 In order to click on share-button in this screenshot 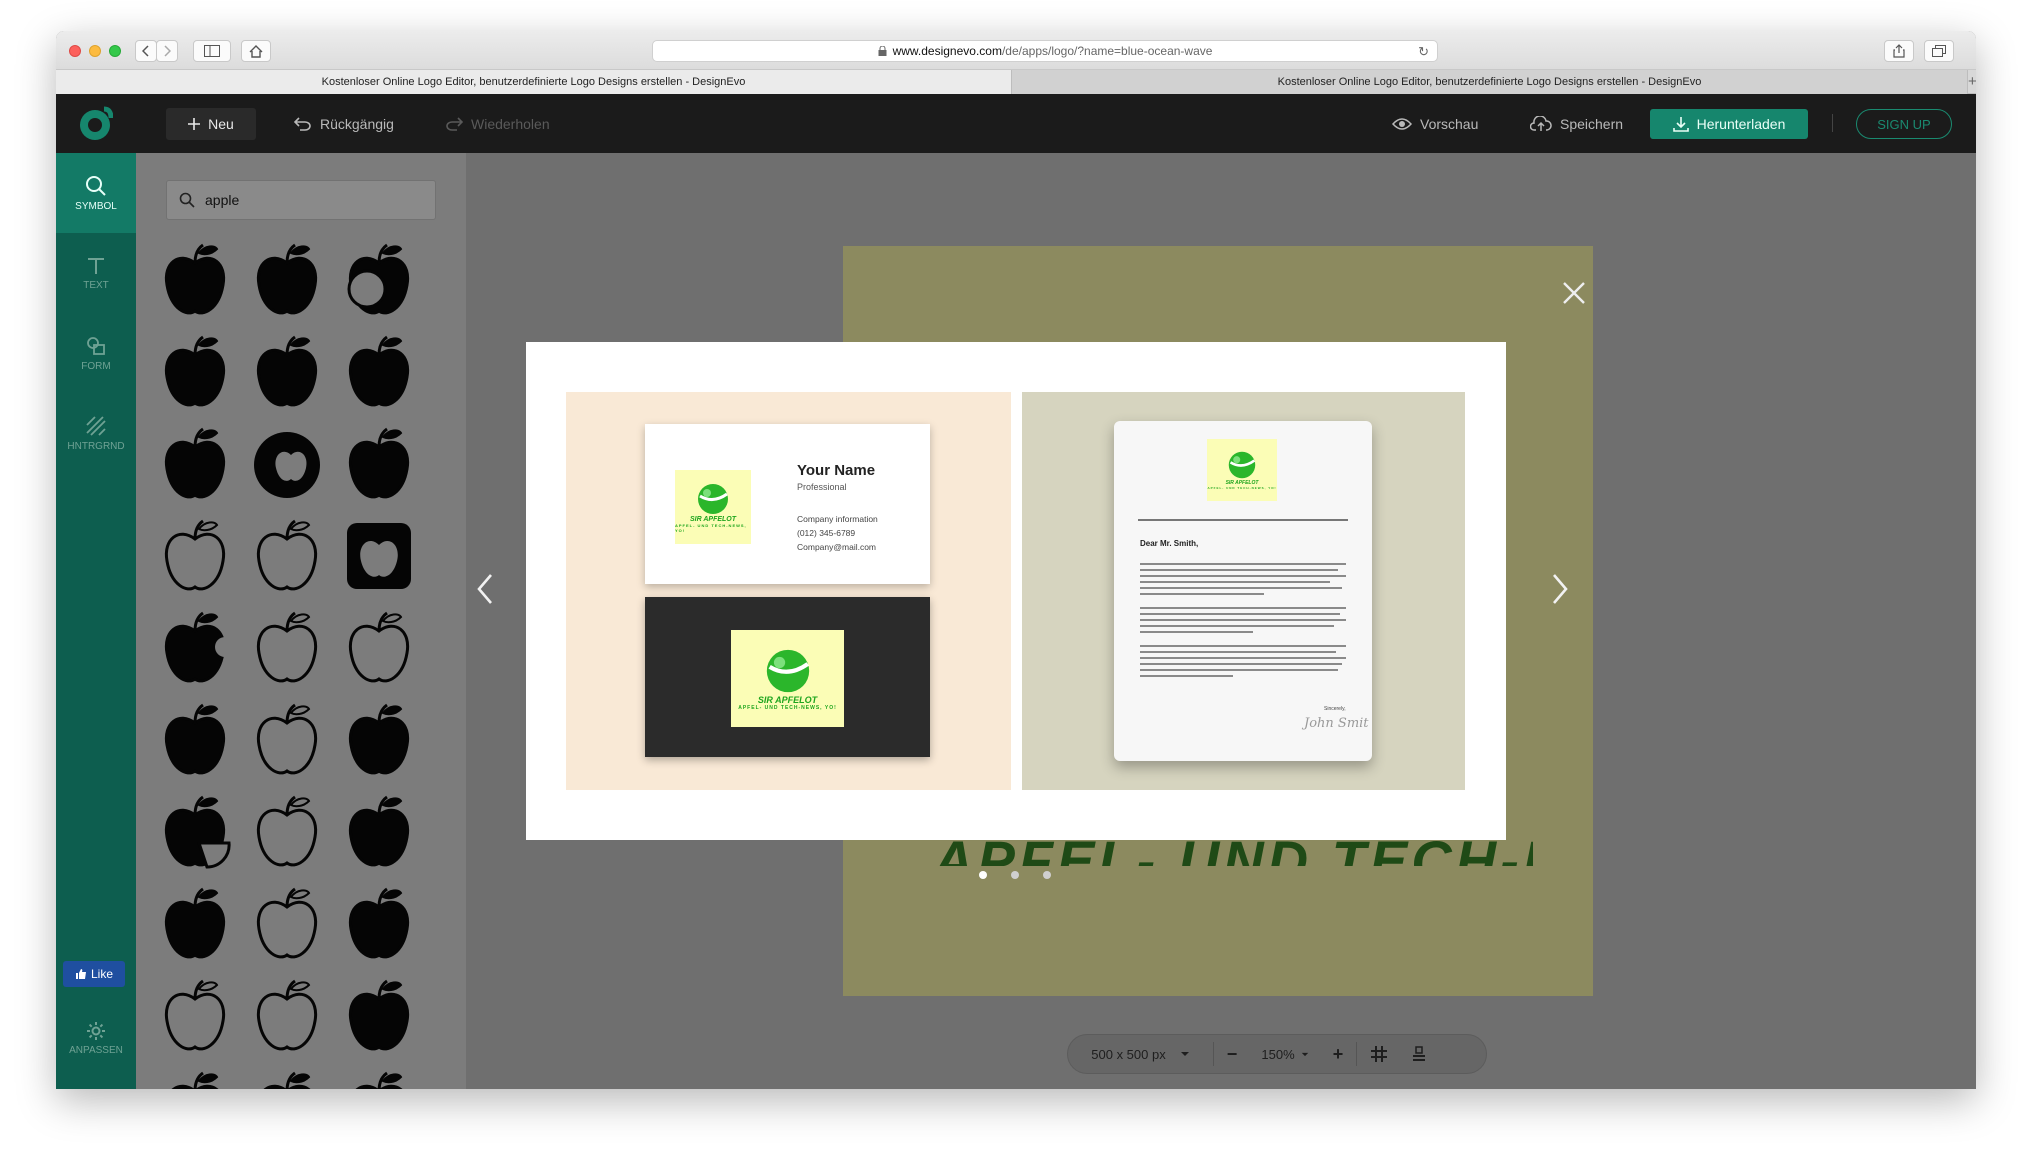, I will do `click(1899, 51)`.